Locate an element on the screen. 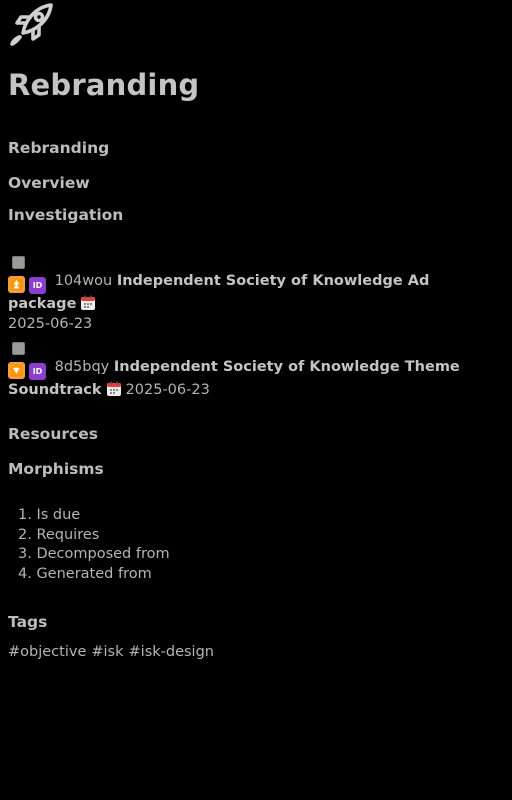 The width and height of the screenshot is (512, 800). section-heading-tags: Tags is located at coordinates (28, 622).